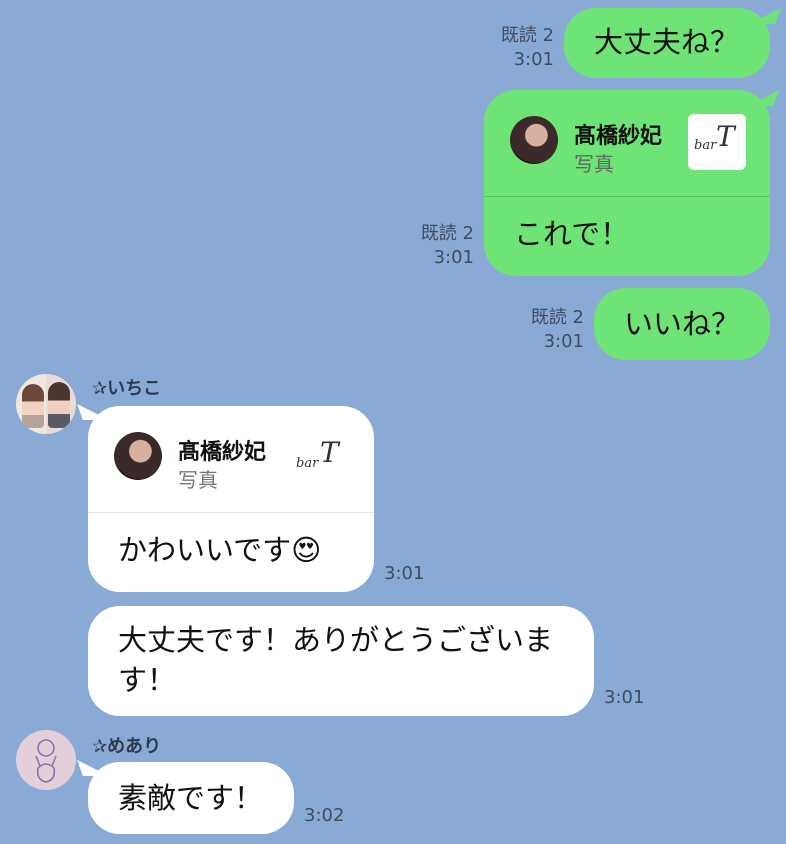  Describe the element at coordinates (33, 406) in the screenshot. I see `avatar-figure-left` at that location.